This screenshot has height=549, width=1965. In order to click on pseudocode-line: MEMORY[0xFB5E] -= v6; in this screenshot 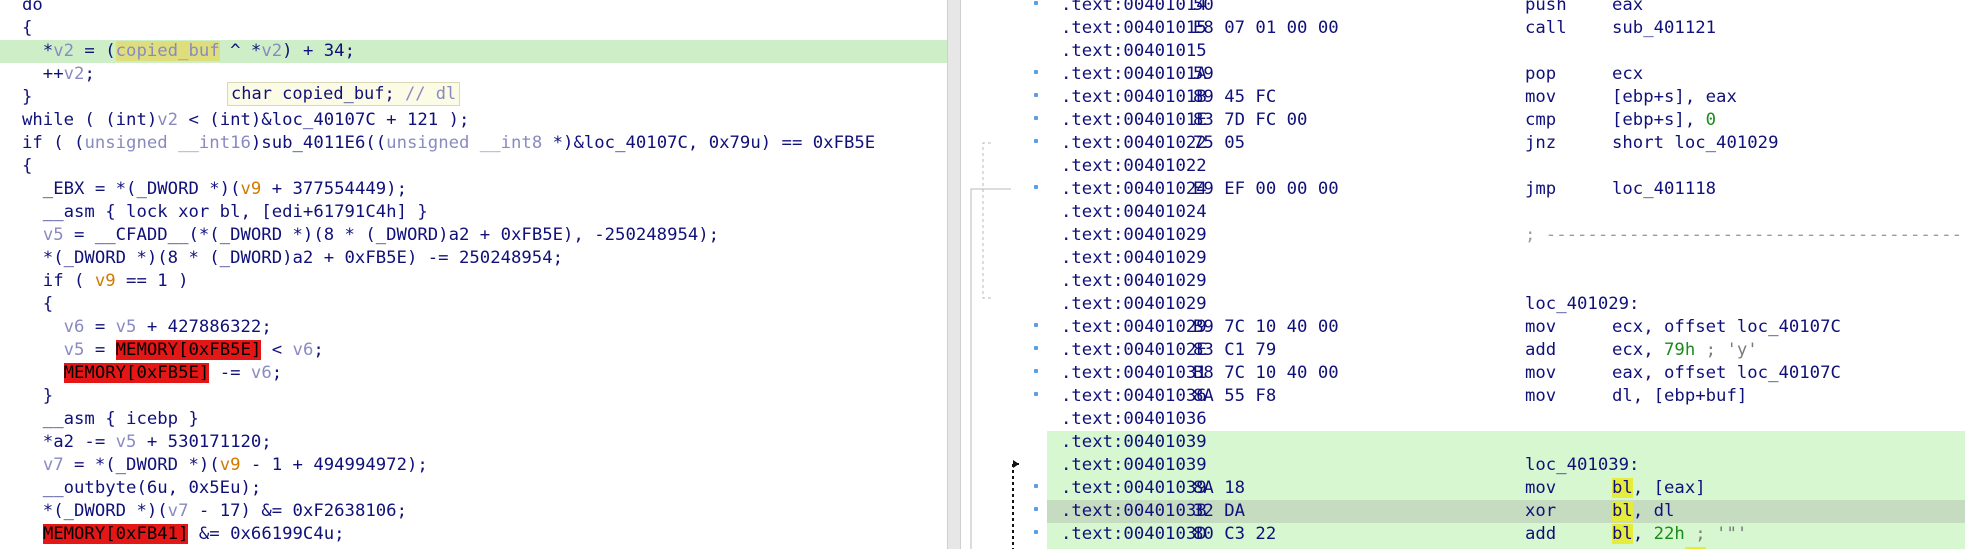, I will do `click(473, 373)`.